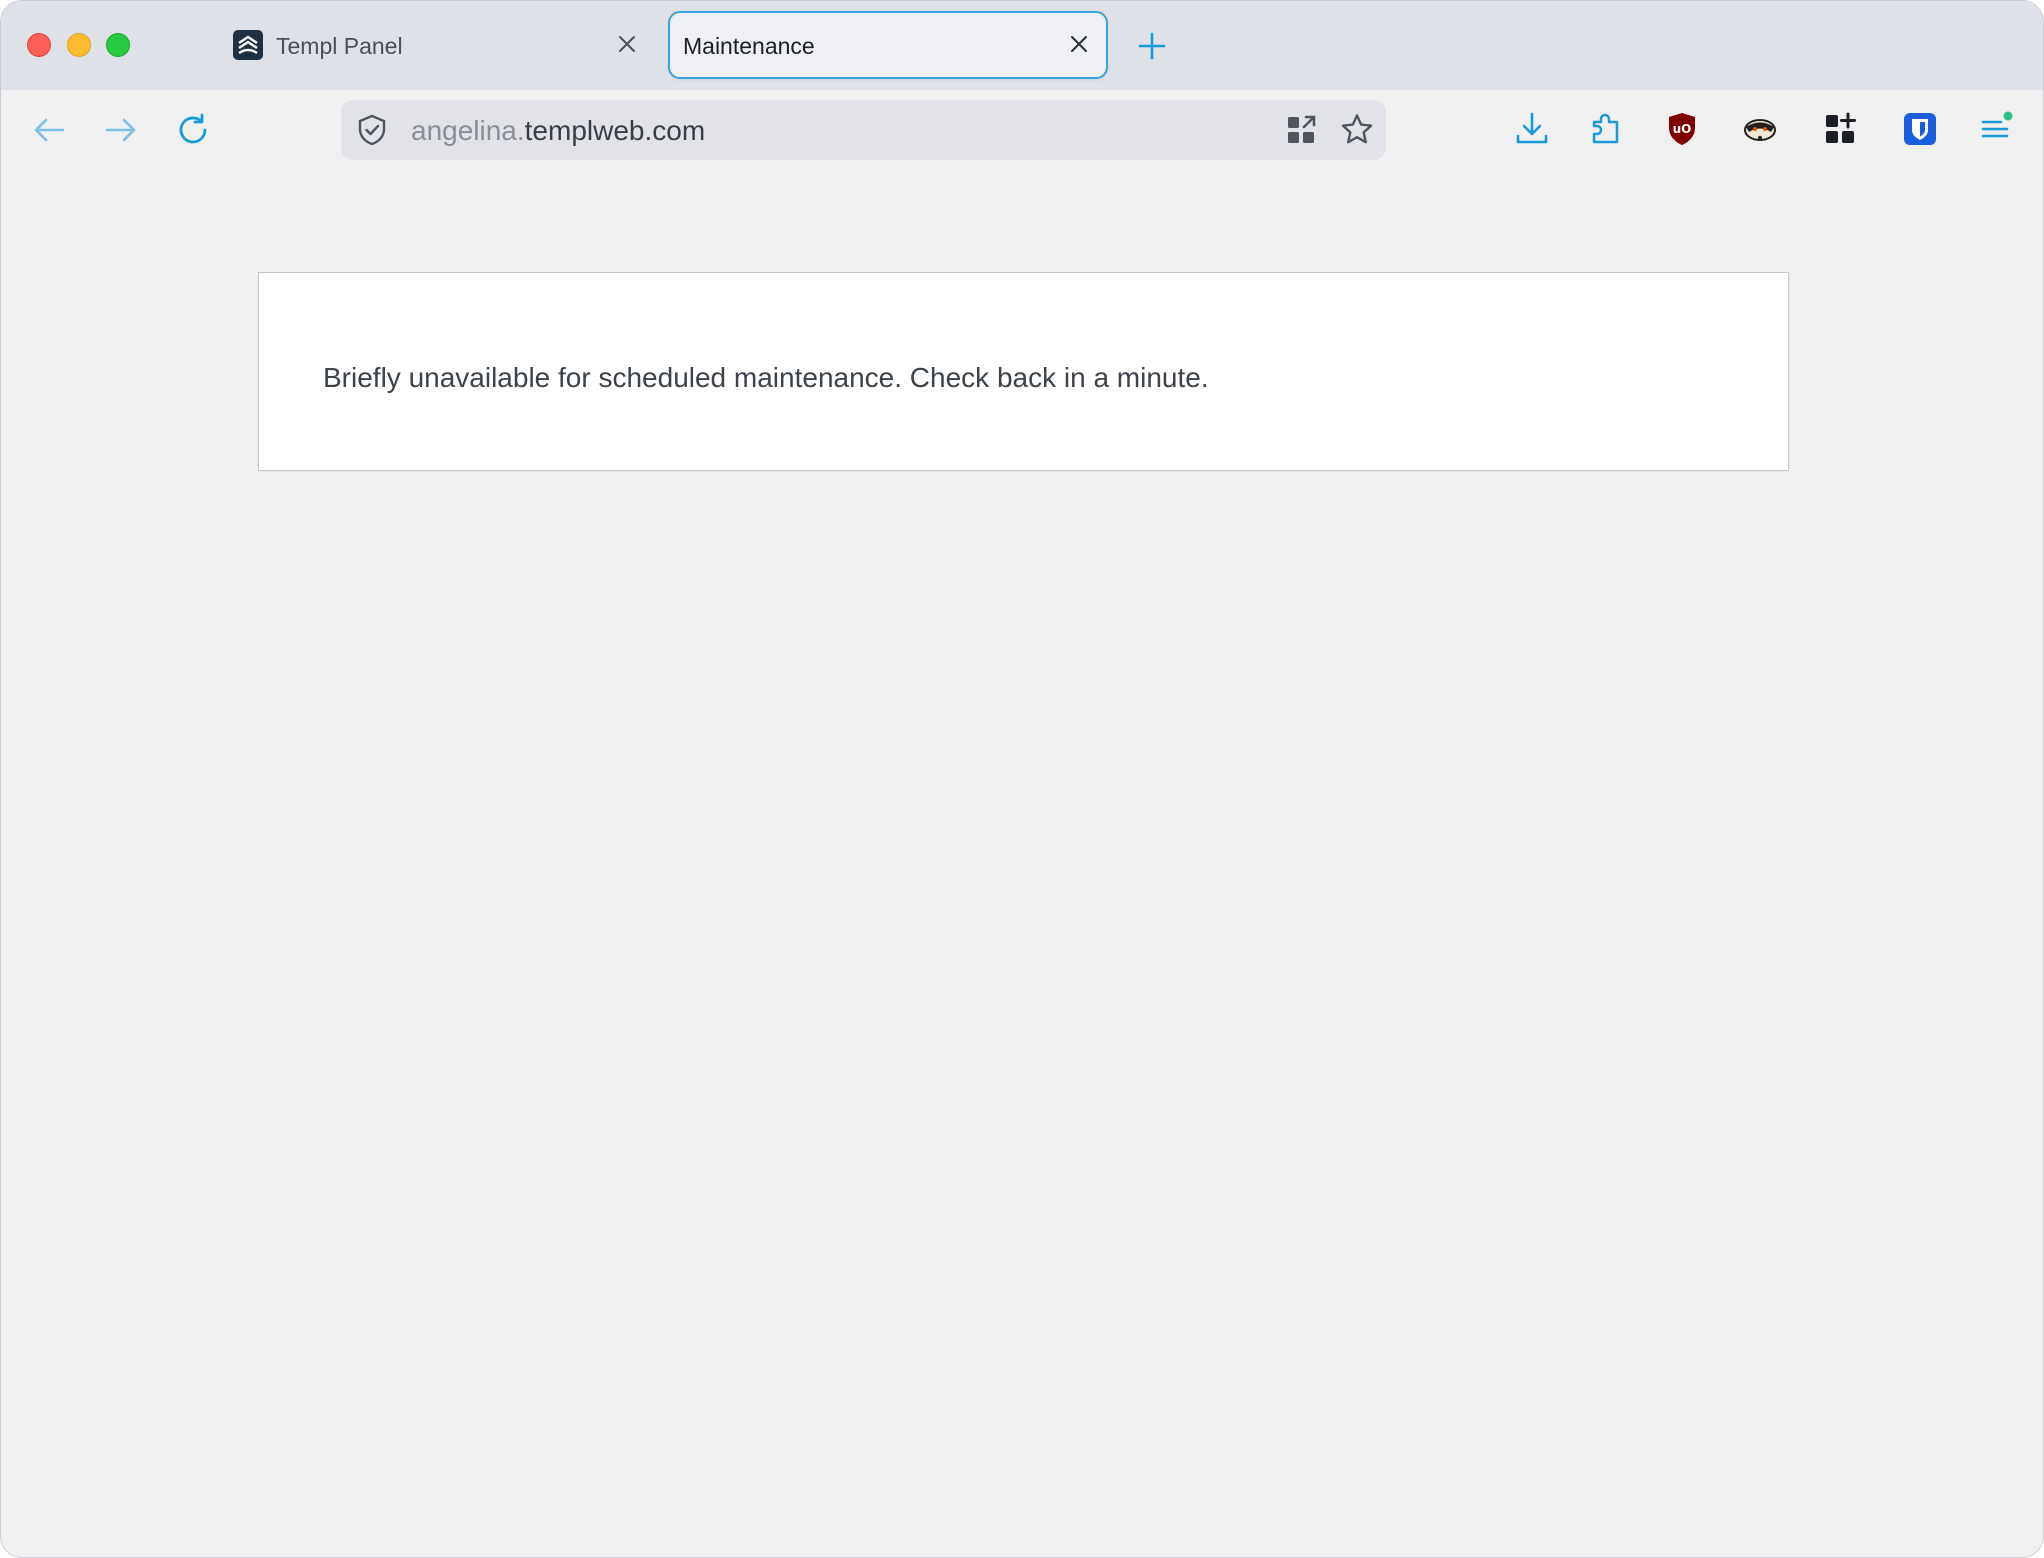 This screenshot has height=1558, width=2044. I want to click on tab-title: Templ Panel, so click(339, 46).